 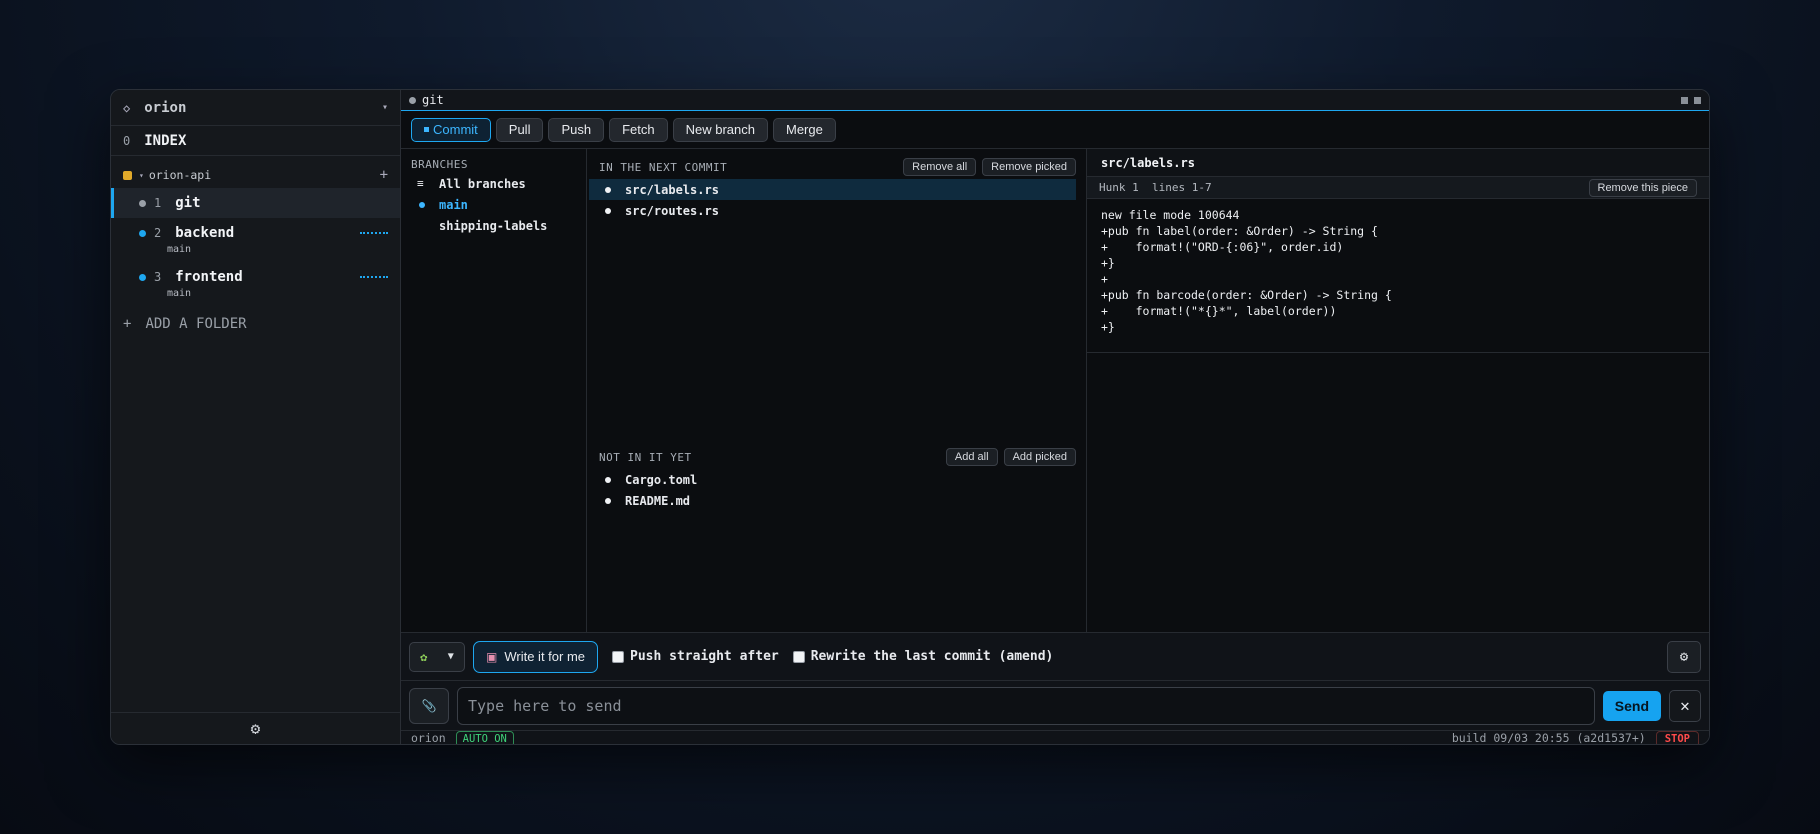 What do you see at coordinates (720, 129) in the screenshot?
I see `new-branch-button: New branch` at bounding box center [720, 129].